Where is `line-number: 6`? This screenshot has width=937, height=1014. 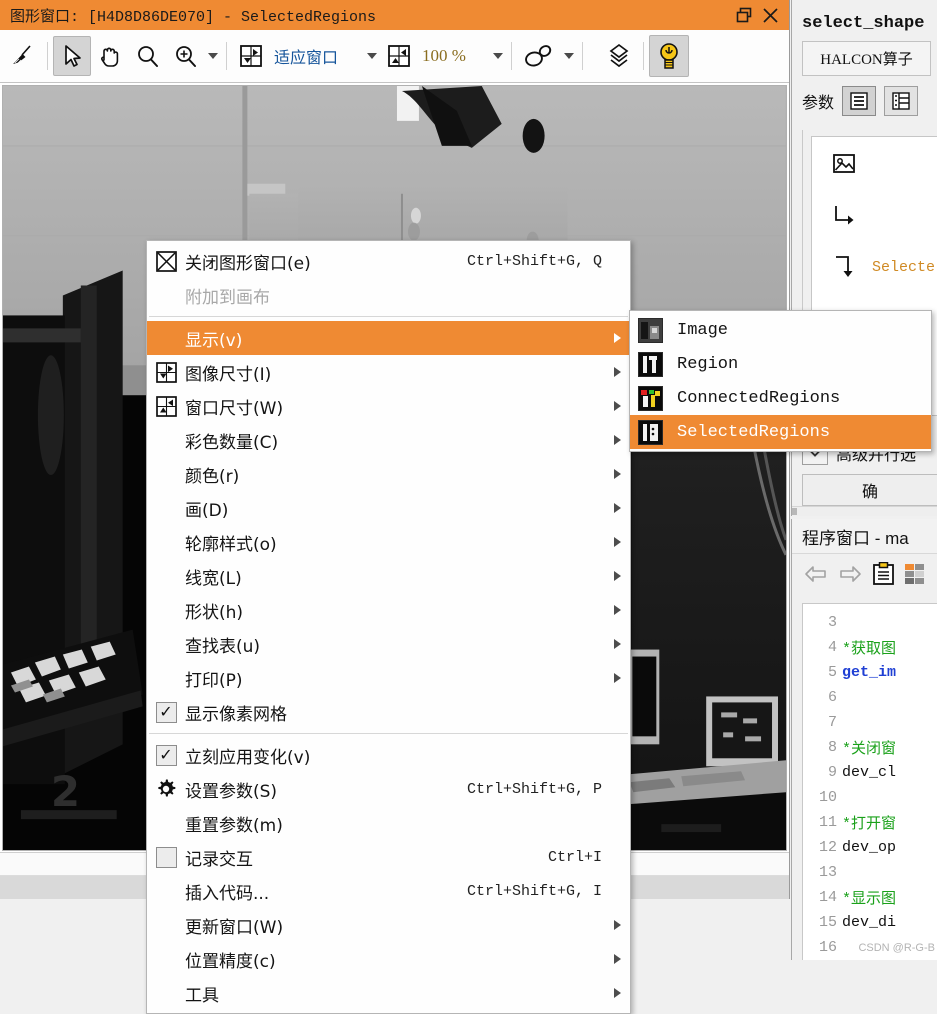
line-number: 6 is located at coordinates (832, 697).